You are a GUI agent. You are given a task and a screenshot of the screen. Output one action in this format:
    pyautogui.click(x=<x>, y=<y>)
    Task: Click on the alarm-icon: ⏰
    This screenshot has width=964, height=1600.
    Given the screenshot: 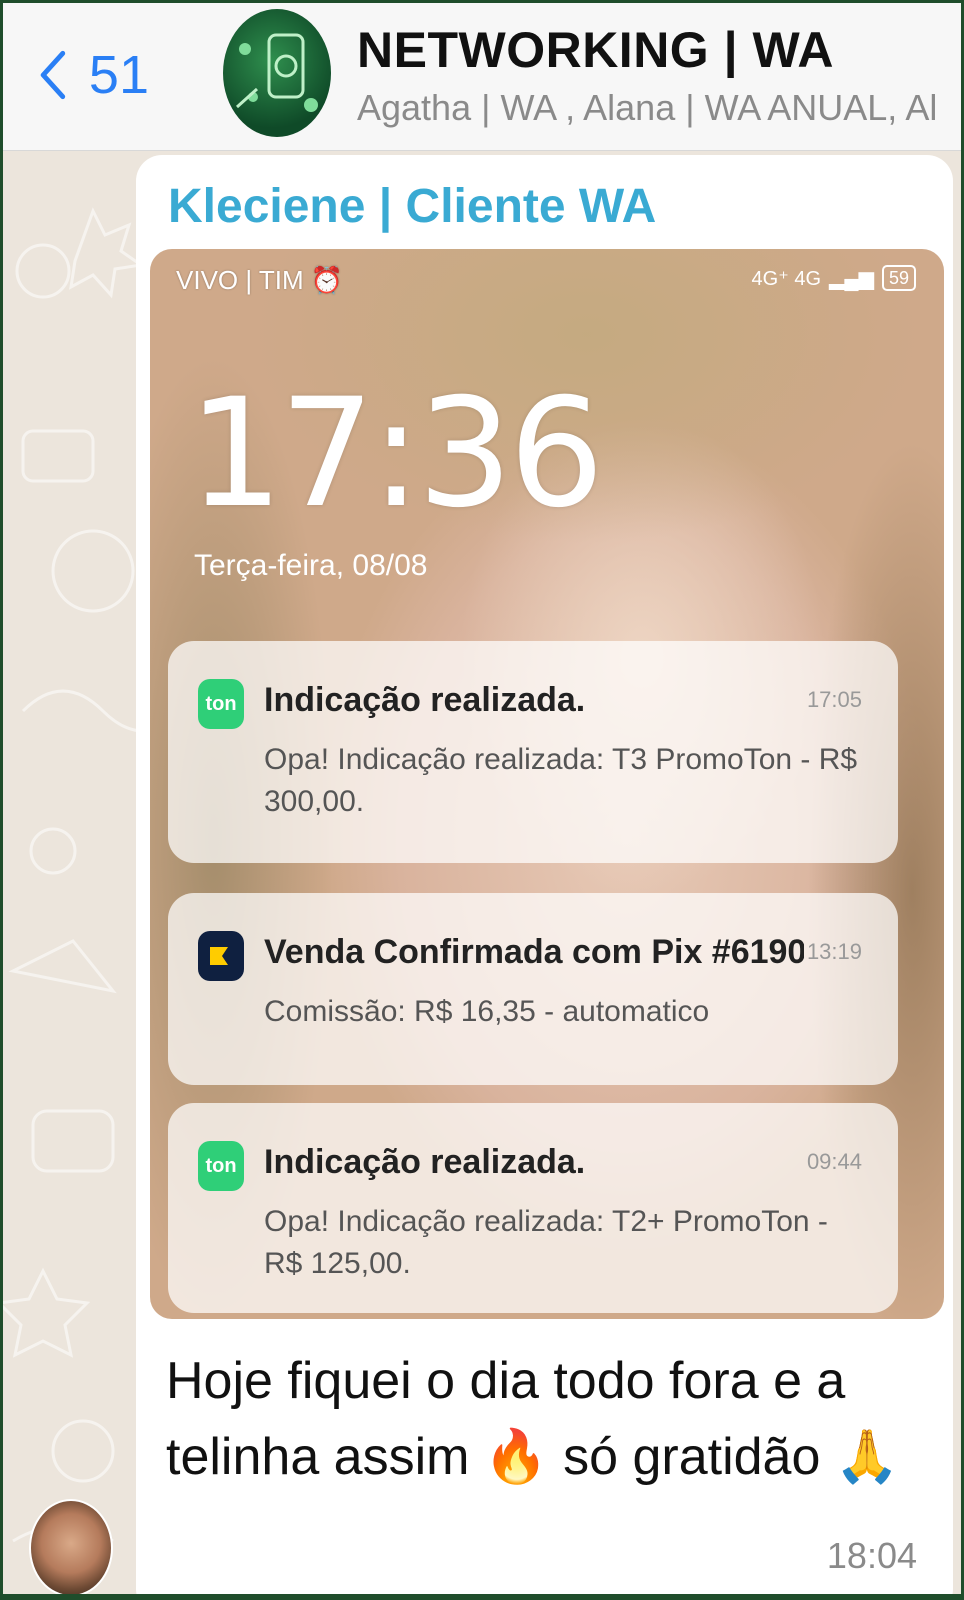 What is the action you would take?
    pyautogui.click(x=327, y=280)
    